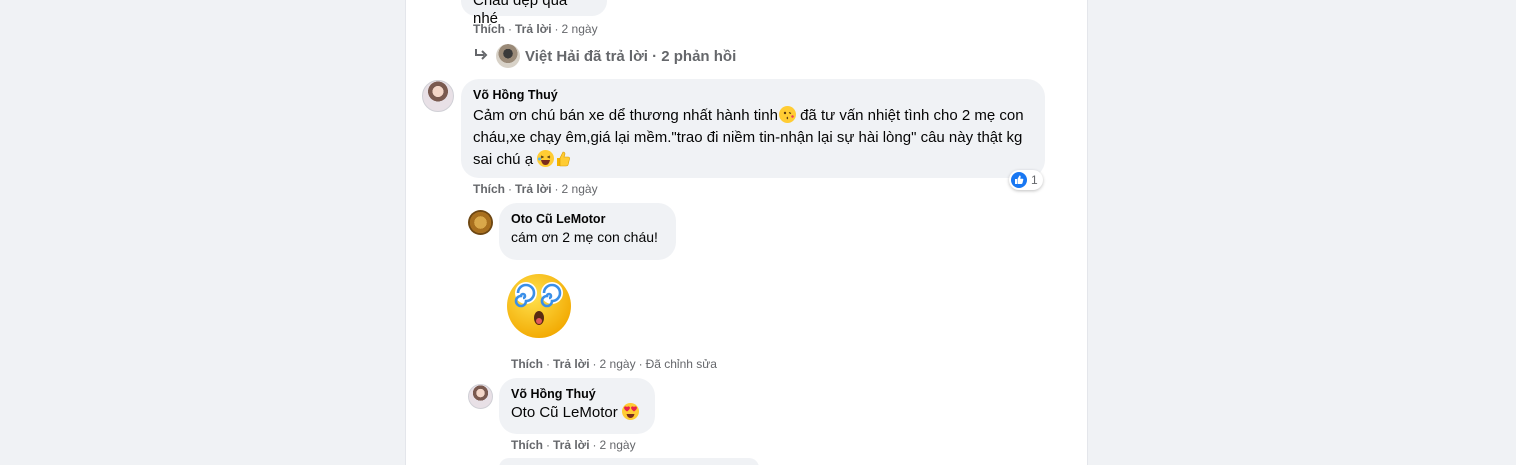 The image size is (1516, 465). I want to click on view-replies-link: Việt Hải đã trả lời · 2 phản hồi, so click(605, 56).